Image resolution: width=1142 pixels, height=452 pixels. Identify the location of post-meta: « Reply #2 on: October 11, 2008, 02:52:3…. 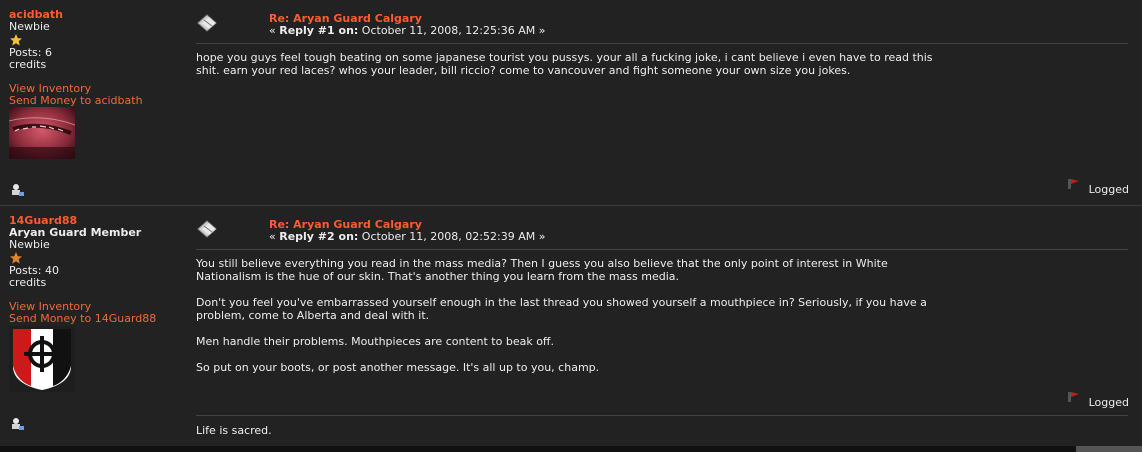
(407, 236).